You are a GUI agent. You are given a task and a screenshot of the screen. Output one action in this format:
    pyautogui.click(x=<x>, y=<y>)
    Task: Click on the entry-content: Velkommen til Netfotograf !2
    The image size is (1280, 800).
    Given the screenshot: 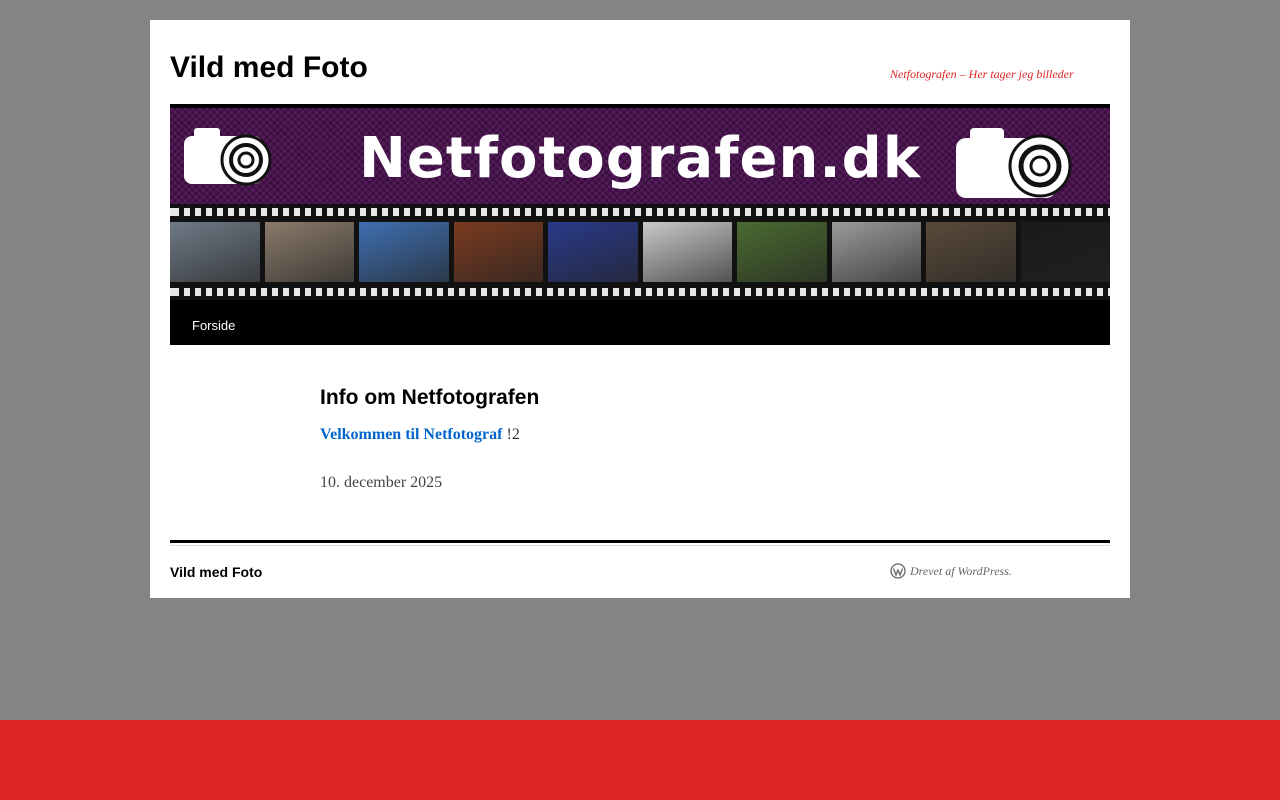 What is the action you would take?
    pyautogui.click(x=420, y=435)
    